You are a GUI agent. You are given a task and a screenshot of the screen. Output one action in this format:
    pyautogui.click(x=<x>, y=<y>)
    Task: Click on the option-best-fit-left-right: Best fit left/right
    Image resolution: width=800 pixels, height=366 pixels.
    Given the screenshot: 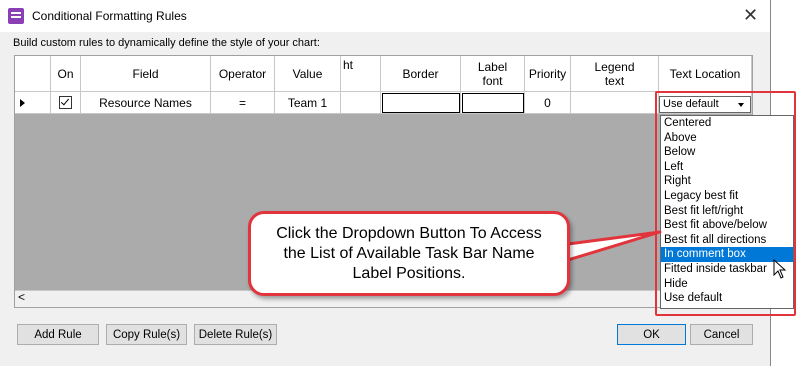 What is the action you would take?
    pyautogui.click(x=727, y=211)
    